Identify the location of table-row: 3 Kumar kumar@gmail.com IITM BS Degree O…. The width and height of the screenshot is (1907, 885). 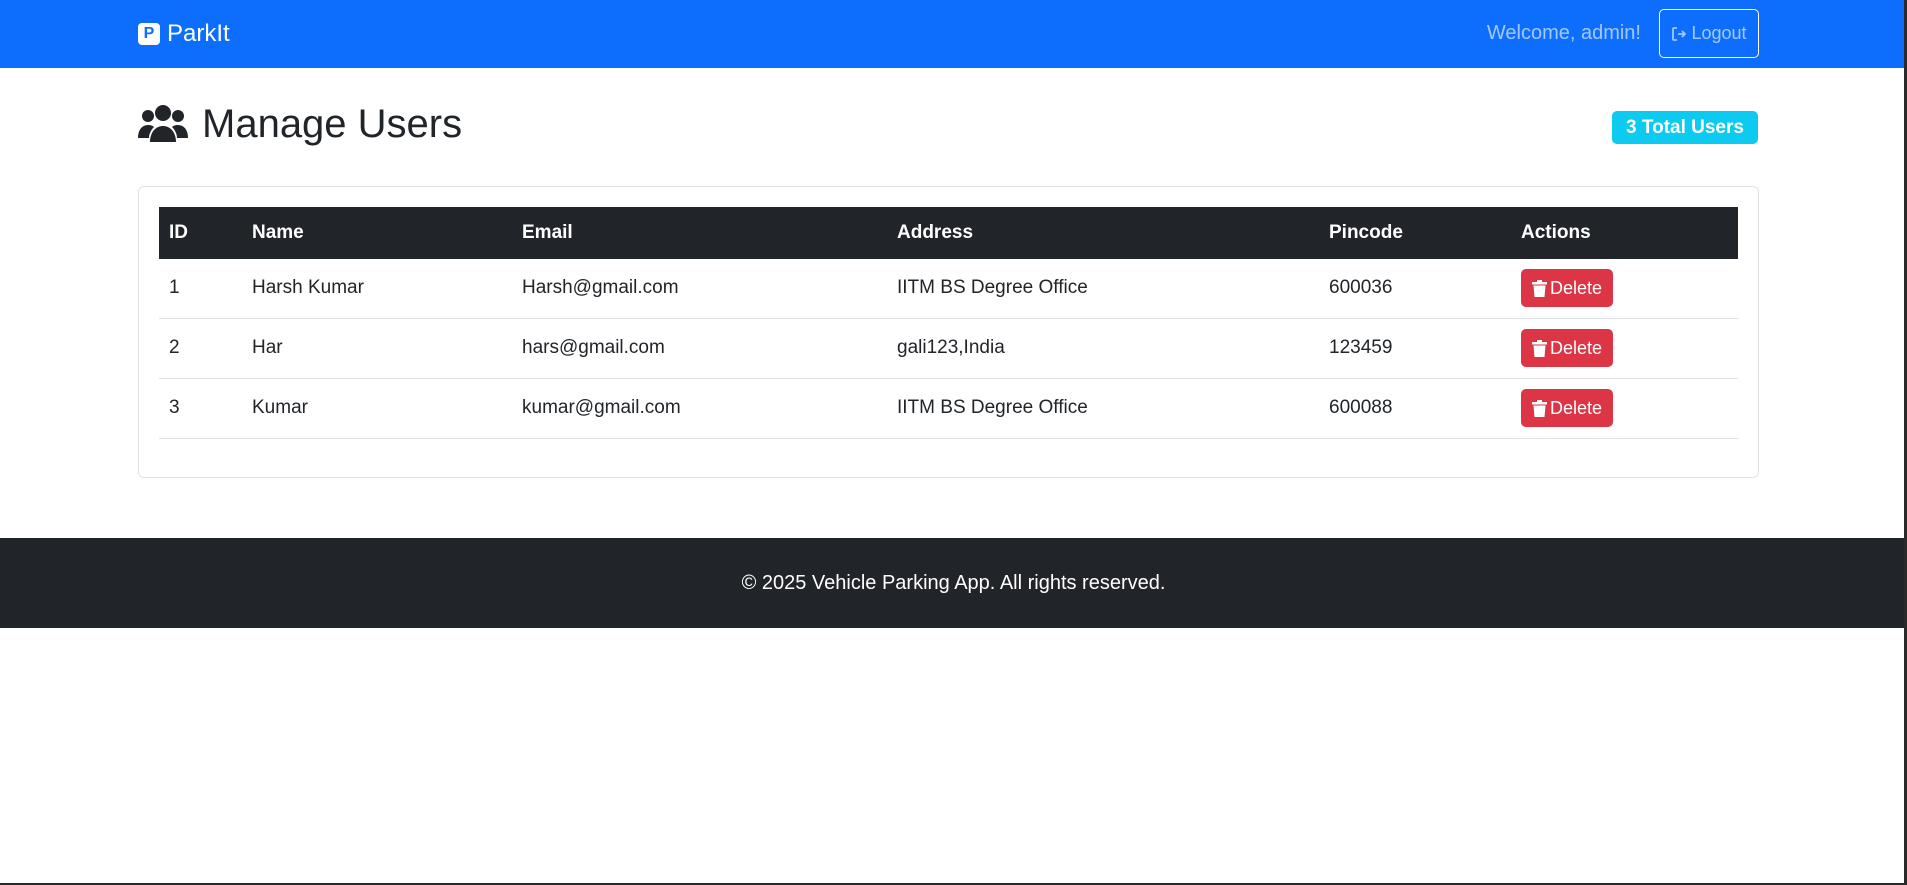
(948, 408).